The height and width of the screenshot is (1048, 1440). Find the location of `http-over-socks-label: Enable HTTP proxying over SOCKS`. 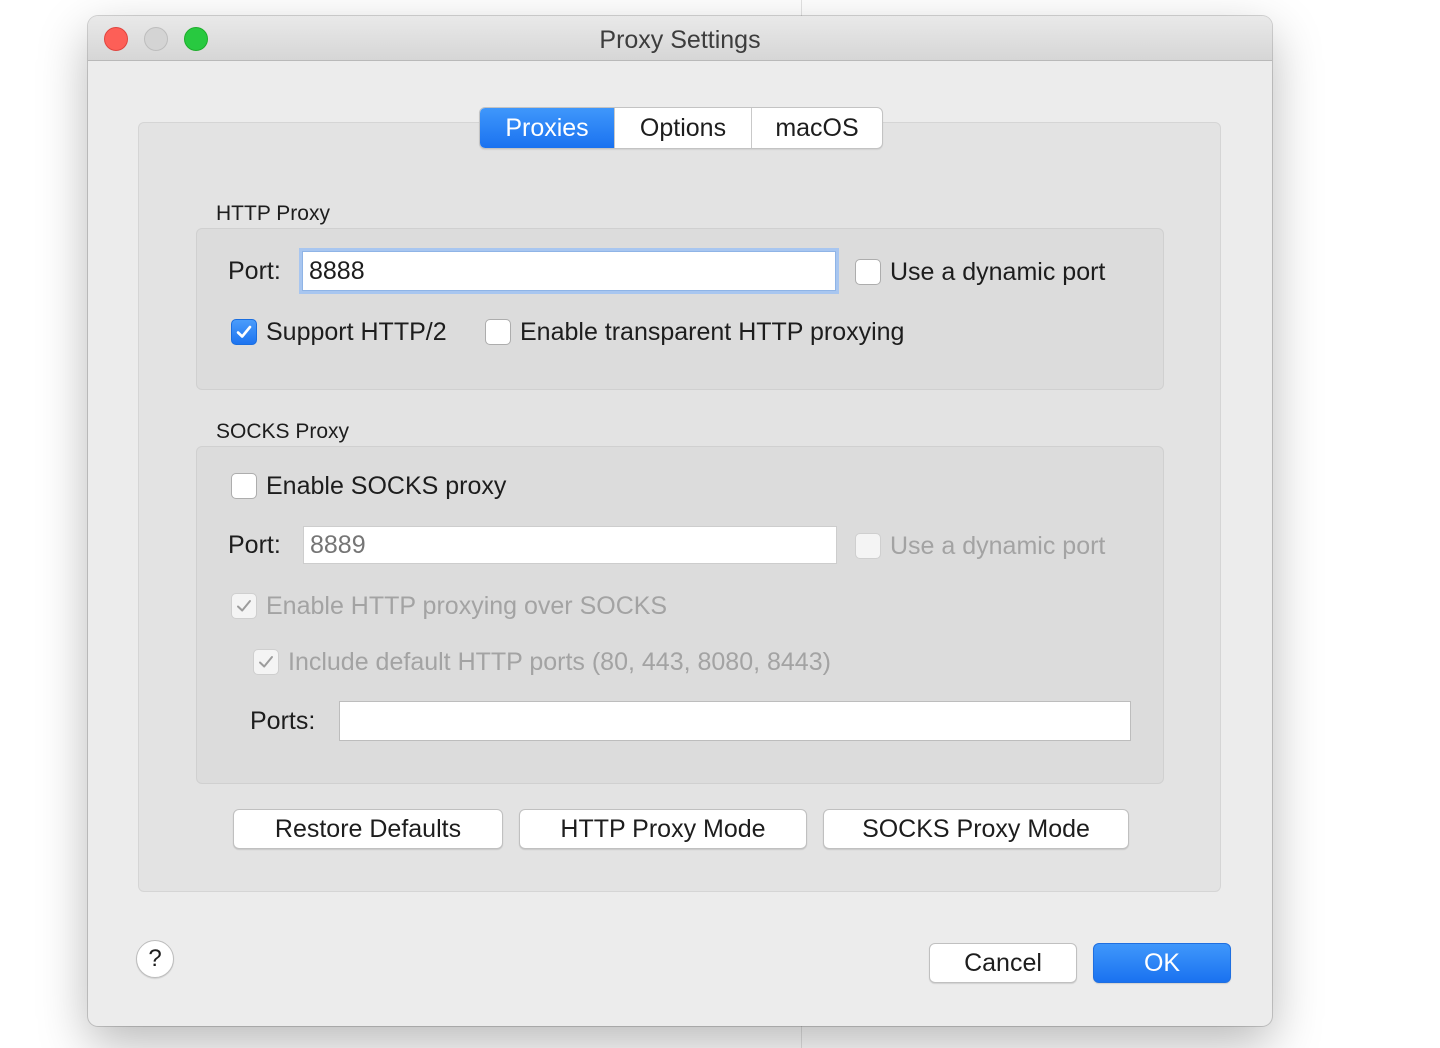

http-over-socks-label: Enable HTTP proxying over SOCKS is located at coordinates (467, 606).